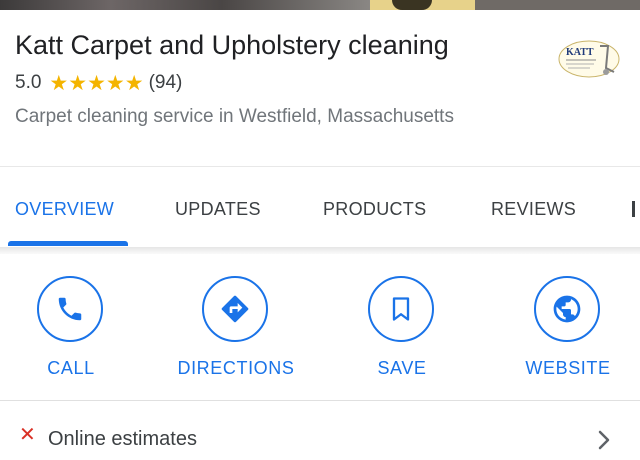 The width and height of the screenshot is (640, 460). What do you see at coordinates (28, 82) in the screenshot?
I see `rating-value: 5.0` at bounding box center [28, 82].